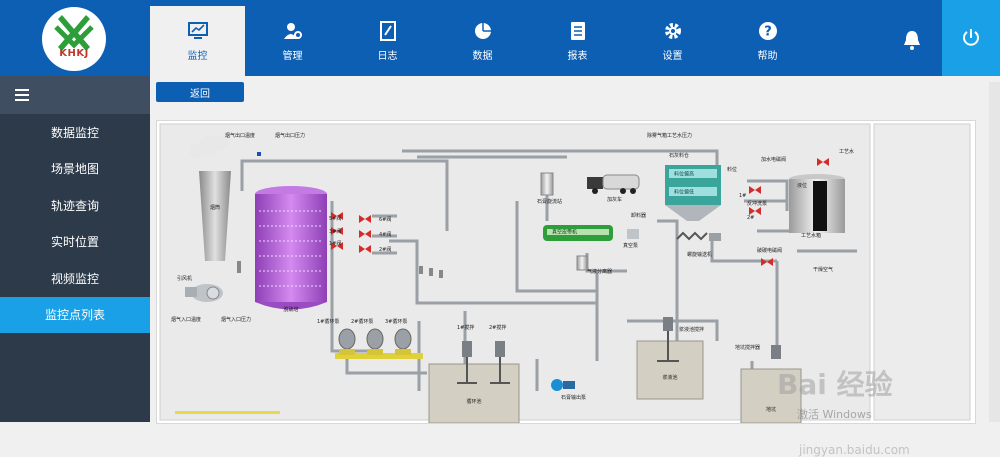 The image size is (1000, 457). I want to click on gypsum-cyclone-label: 石膏旋流站, so click(549, 201).